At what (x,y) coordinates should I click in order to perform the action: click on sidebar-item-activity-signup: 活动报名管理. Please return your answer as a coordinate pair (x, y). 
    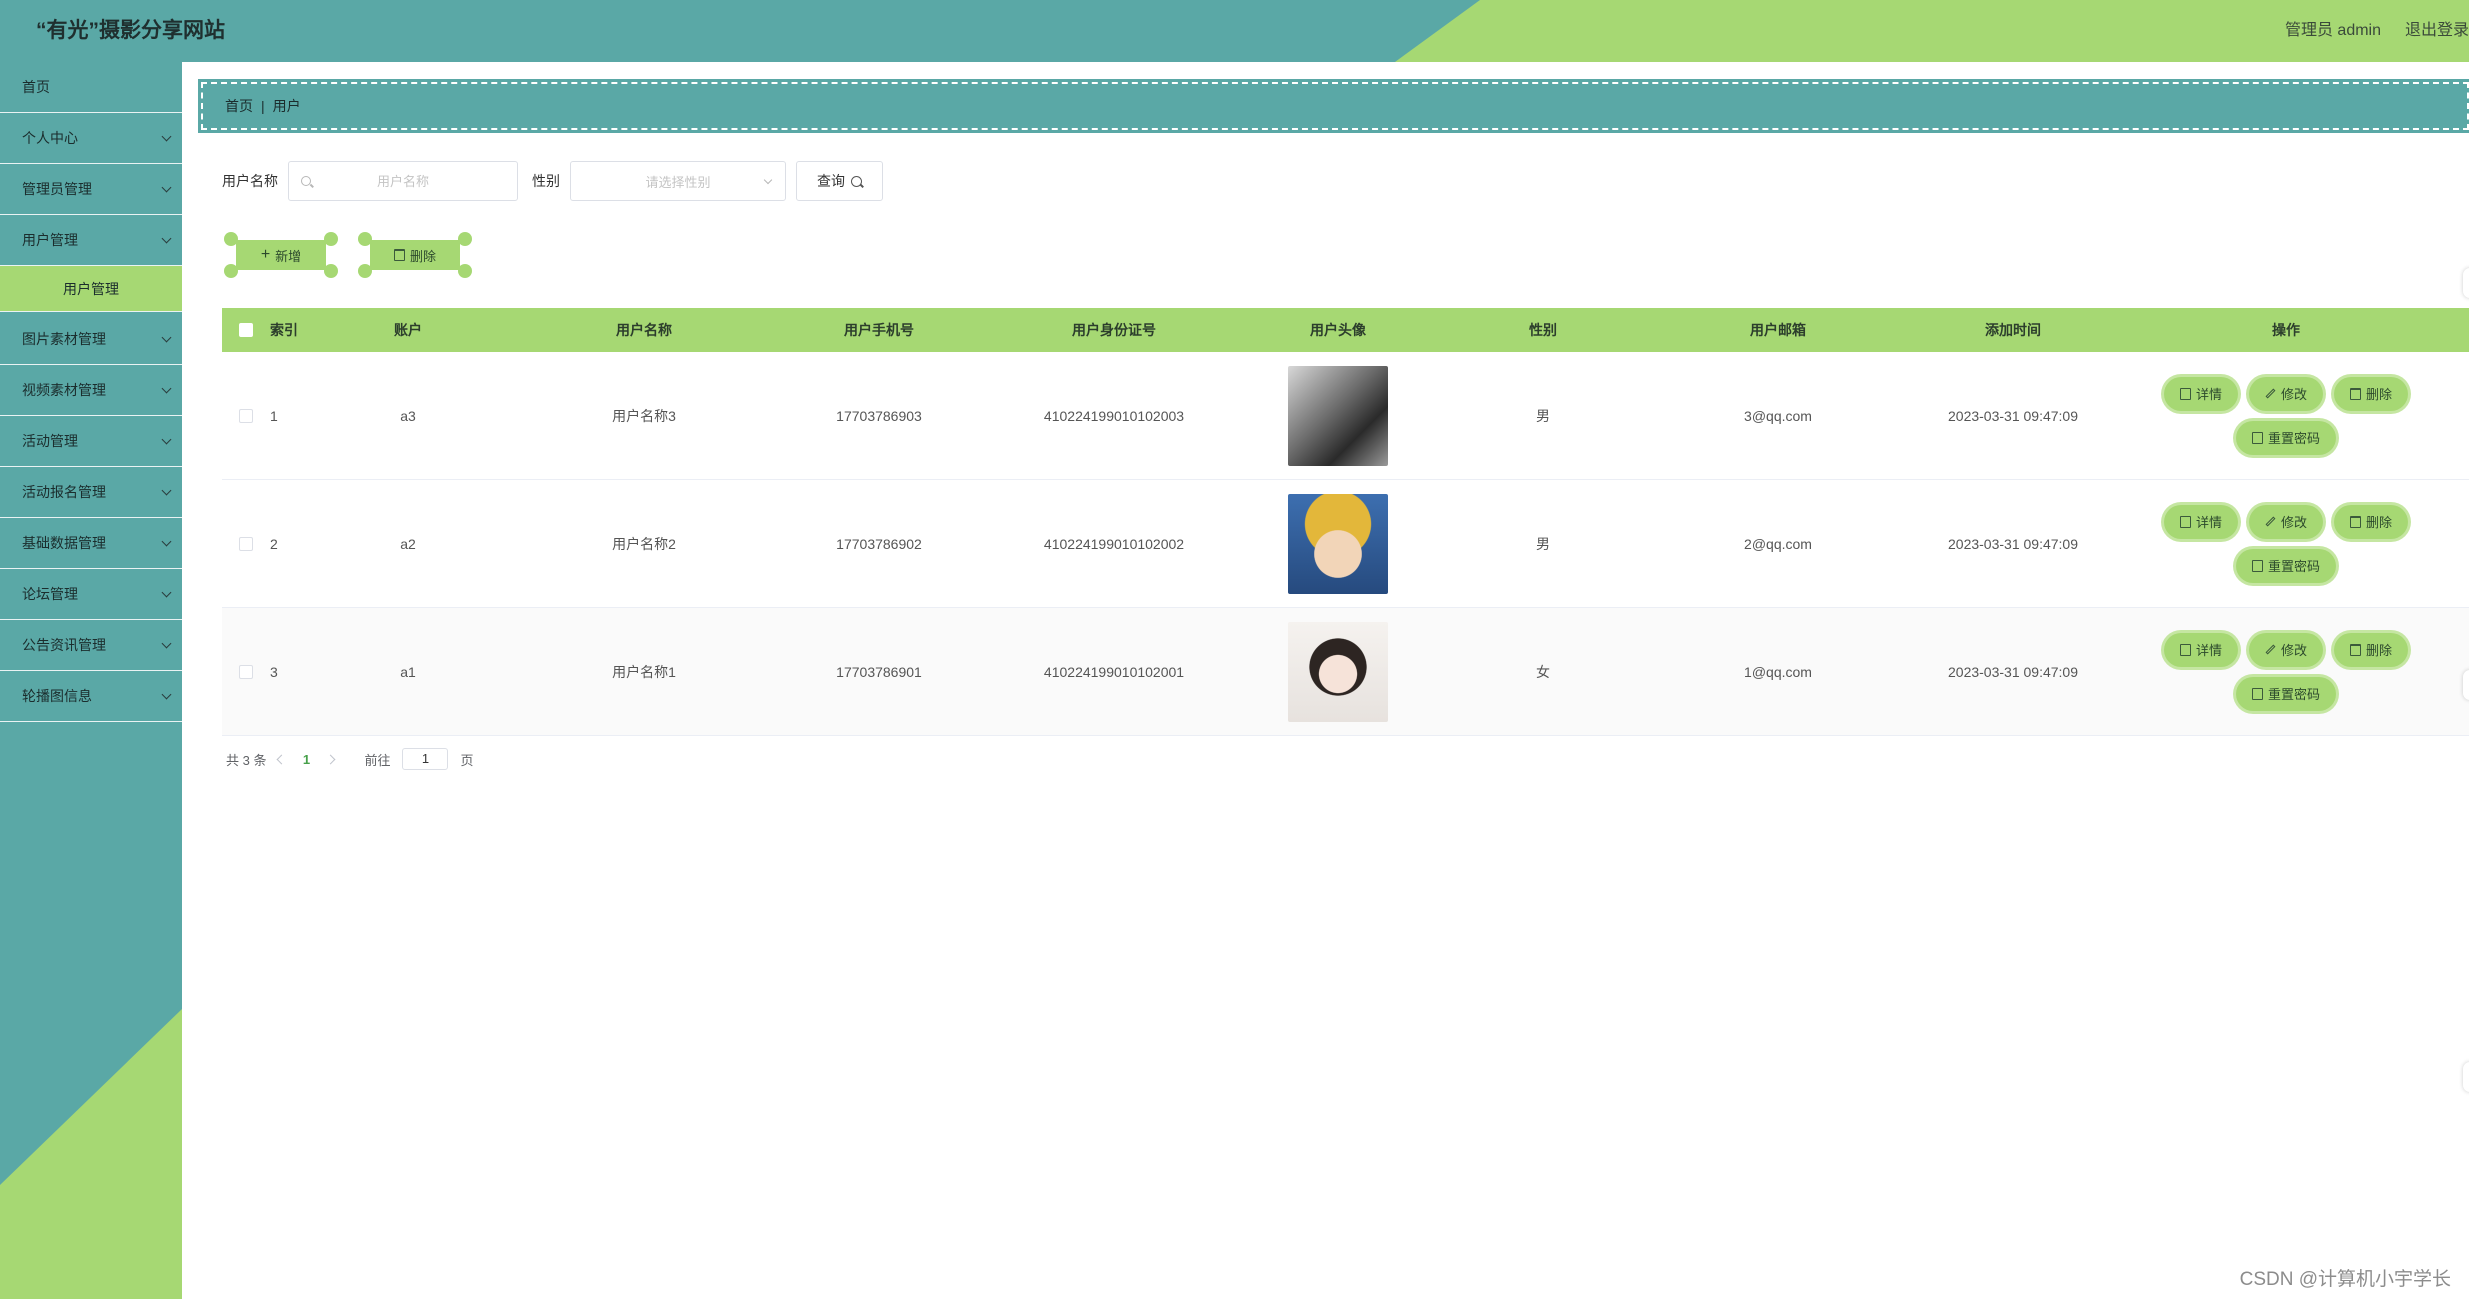
    Looking at the image, I should click on (91, 492).